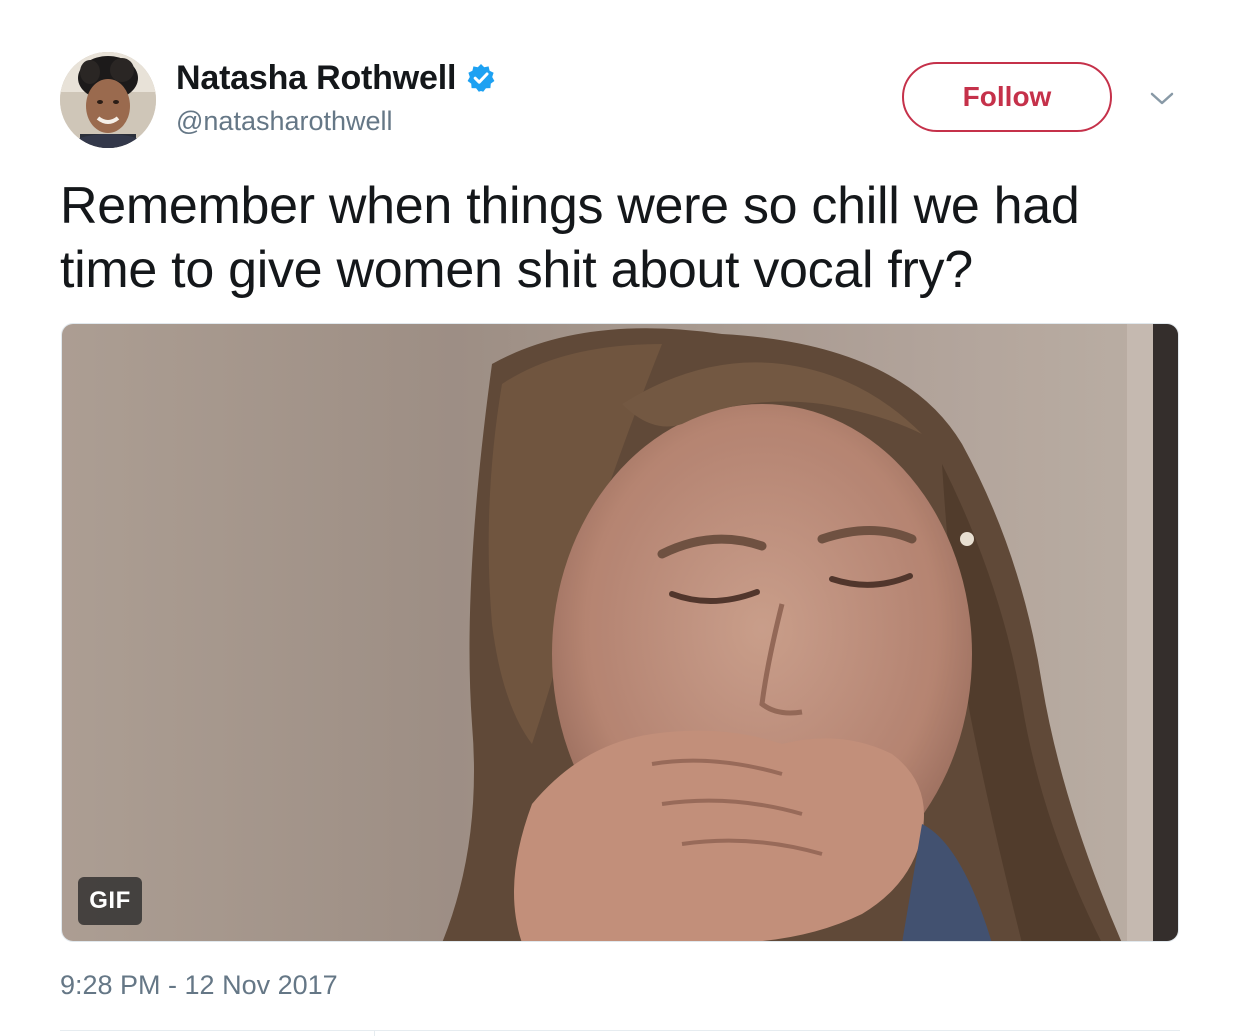 This screenshot has height=1036, width=1242. What do you see at coordinates (620, 1030) in the screenshot?
I see `divider` at bounding box center [620, 1030].